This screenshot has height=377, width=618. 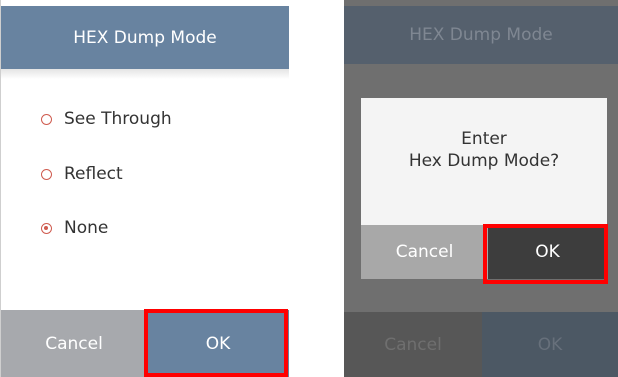 I want to click on ok-button-dimmed: OK, so click(x=550, y=344).